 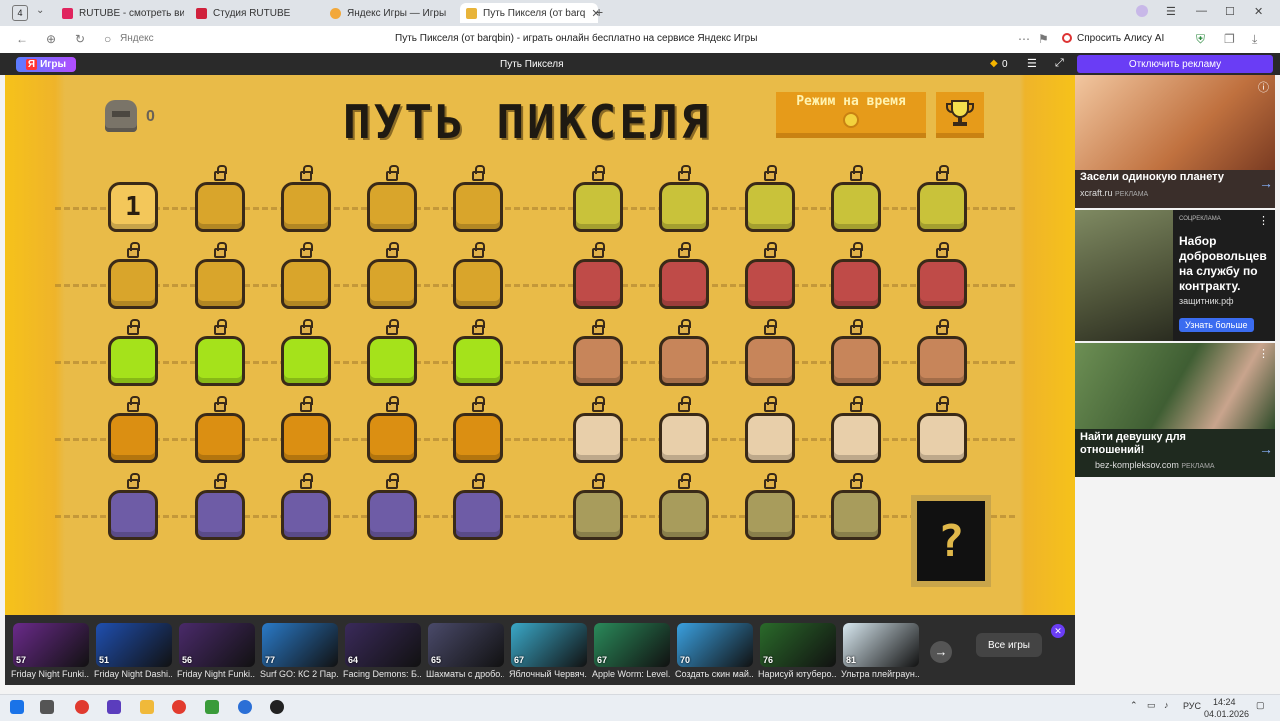 I want to click on fullscreen-icon: ⤢, so click(x=1059, y=63).